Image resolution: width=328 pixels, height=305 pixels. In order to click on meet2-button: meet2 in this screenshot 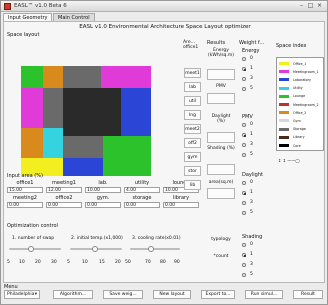, I will do `click(192, 129)`.